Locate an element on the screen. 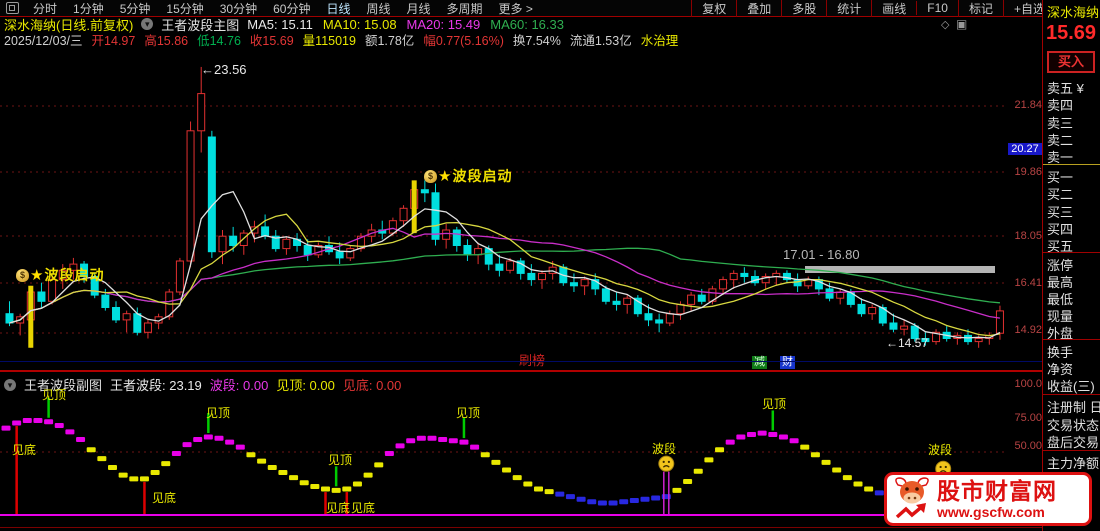  axis-label: 21.84 is located at coordinates (1028, 105).